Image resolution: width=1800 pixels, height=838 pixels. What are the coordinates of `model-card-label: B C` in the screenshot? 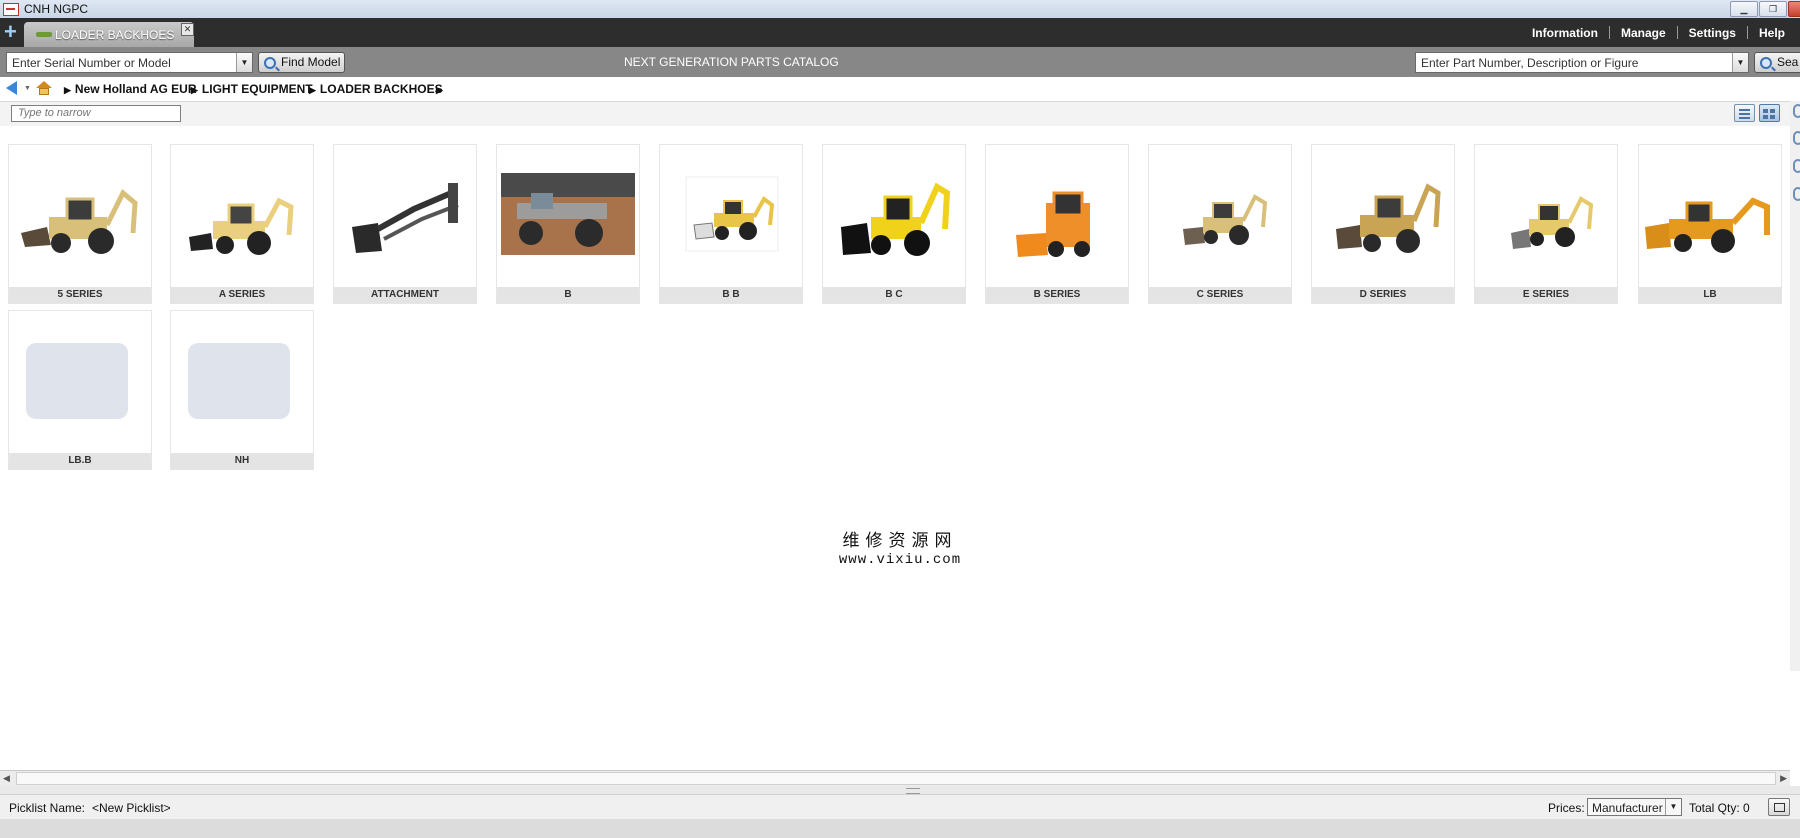 It's located at (894, 295).